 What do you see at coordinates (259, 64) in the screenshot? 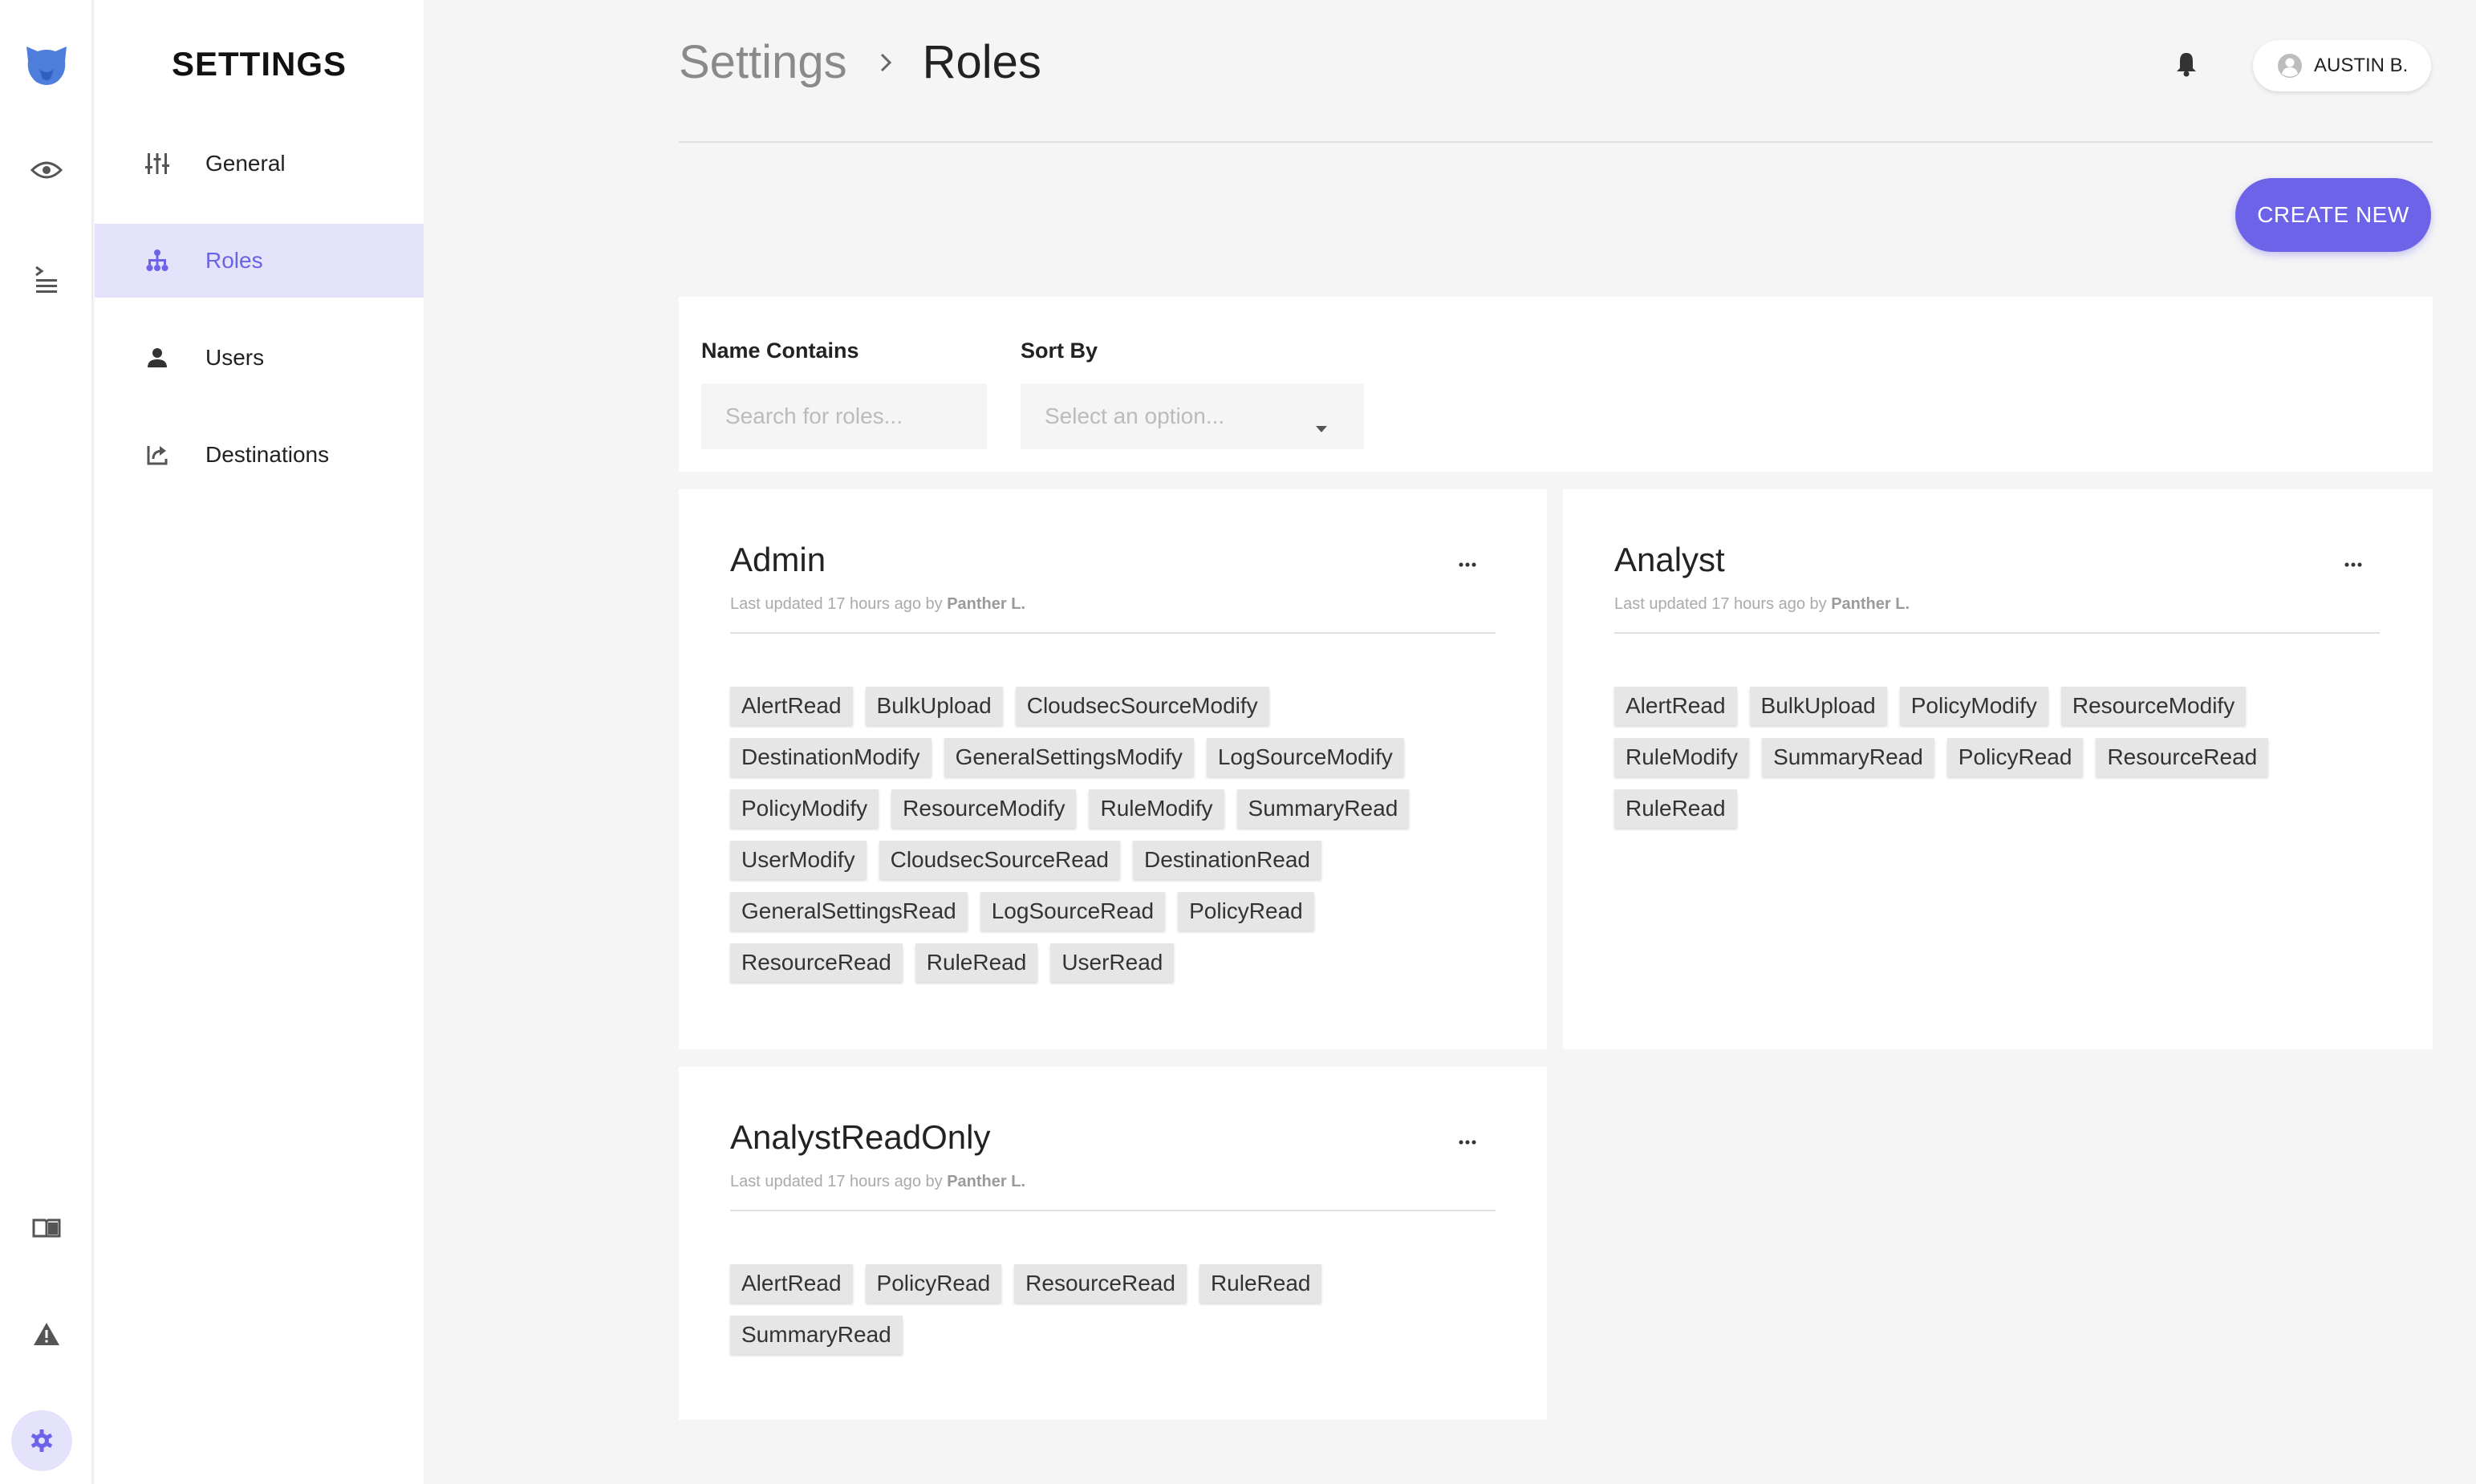
I see `sidebar-title: SETTINGS` at bounding box center [259, 64].